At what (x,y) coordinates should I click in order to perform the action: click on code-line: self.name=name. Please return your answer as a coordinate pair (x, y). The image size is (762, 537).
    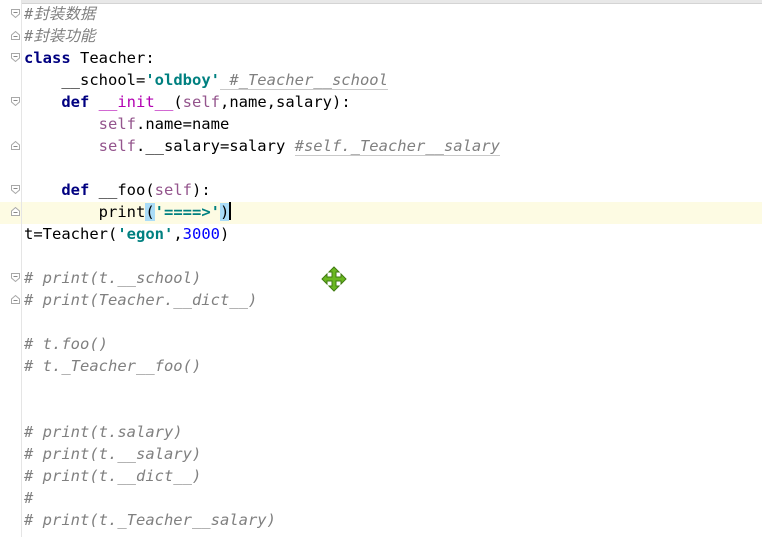
    Looking at the image, I should click on (127, 124).